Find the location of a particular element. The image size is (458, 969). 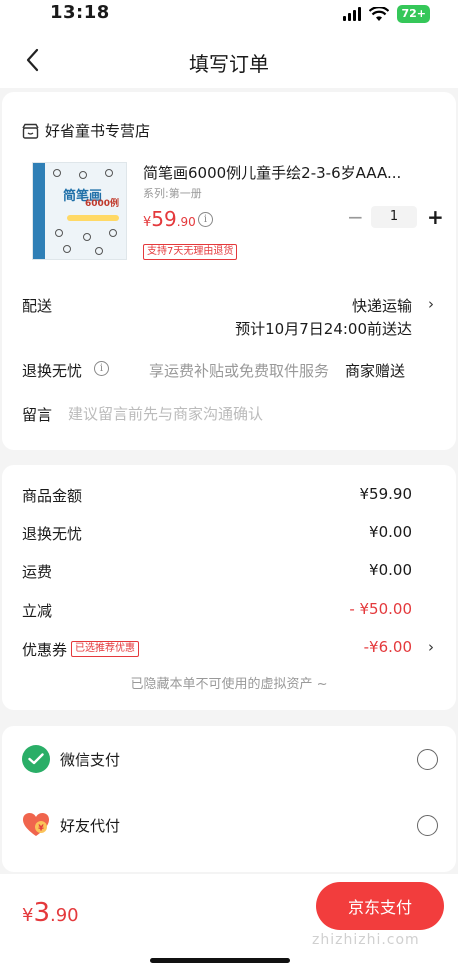

price-row-label: 立减 is located at coordinates (37, 611).